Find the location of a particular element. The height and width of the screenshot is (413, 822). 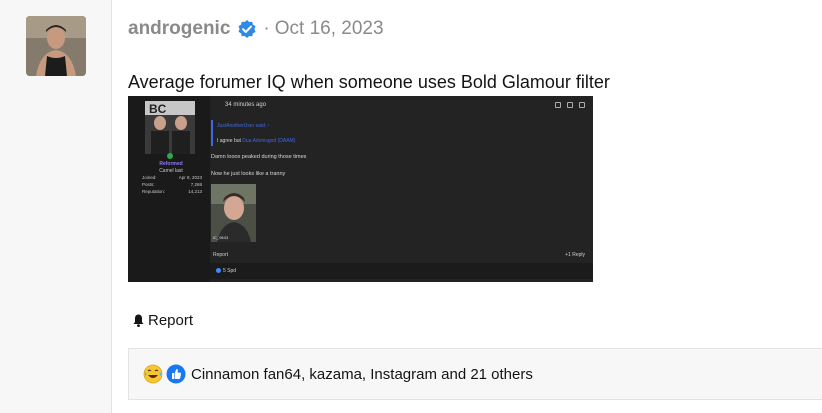

quote-header: JustAnotherUser said: ↑ is located at coordinates (244, 126).